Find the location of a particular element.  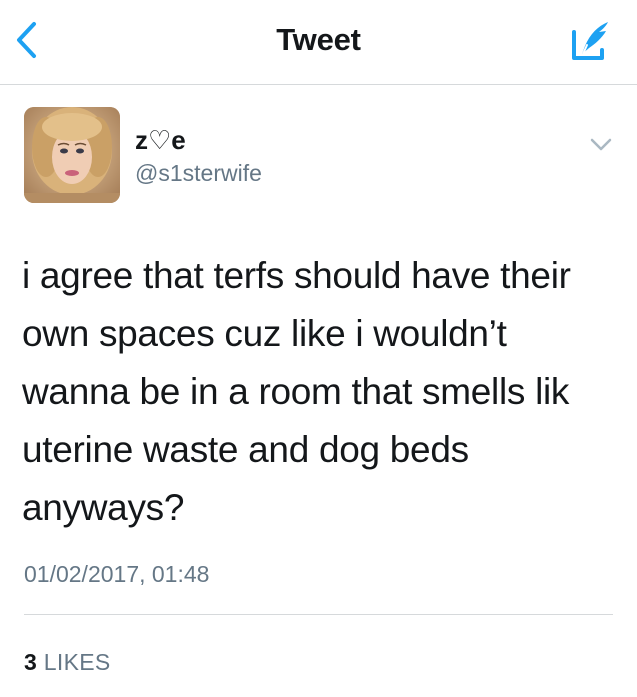

navigation-bar: Tweet is located at coordinates (318, 42).